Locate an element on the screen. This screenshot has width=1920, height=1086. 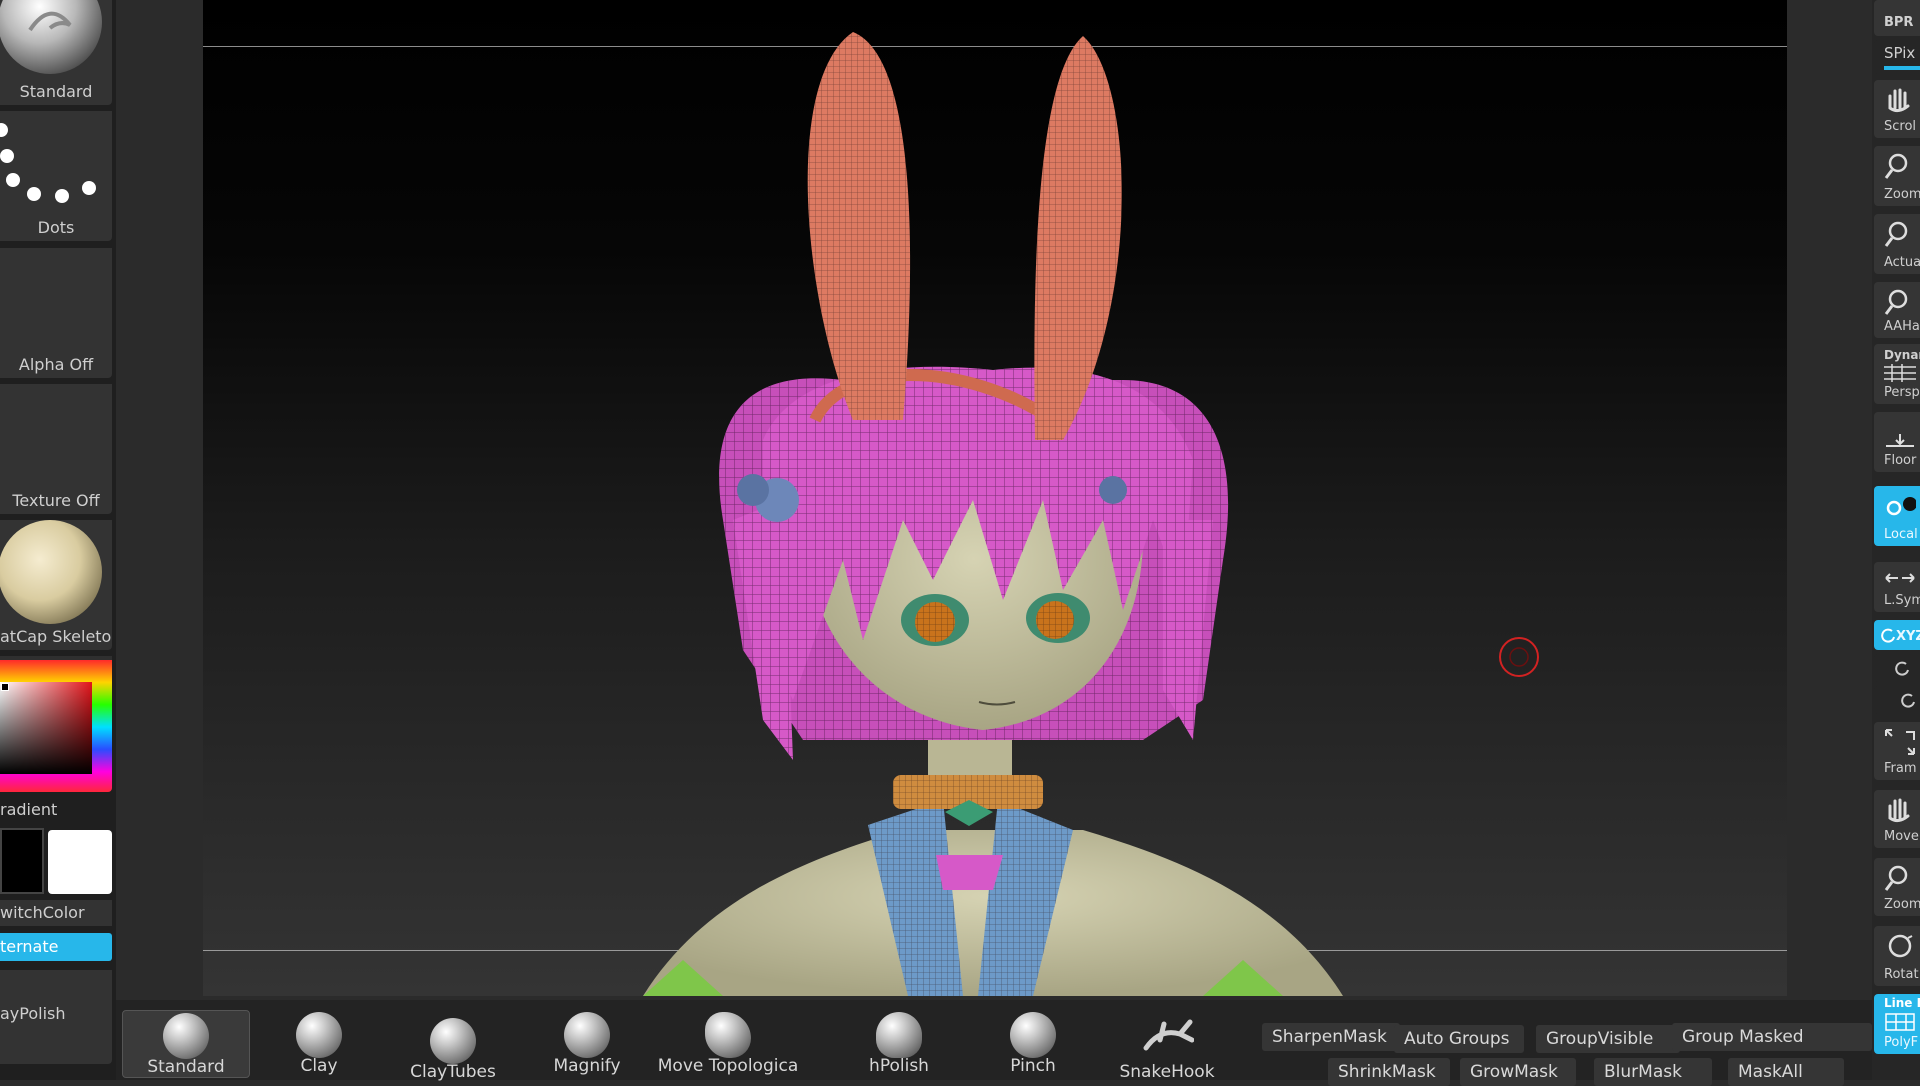
material-label: atCap Skeletor is located at coordinates (56, 636).